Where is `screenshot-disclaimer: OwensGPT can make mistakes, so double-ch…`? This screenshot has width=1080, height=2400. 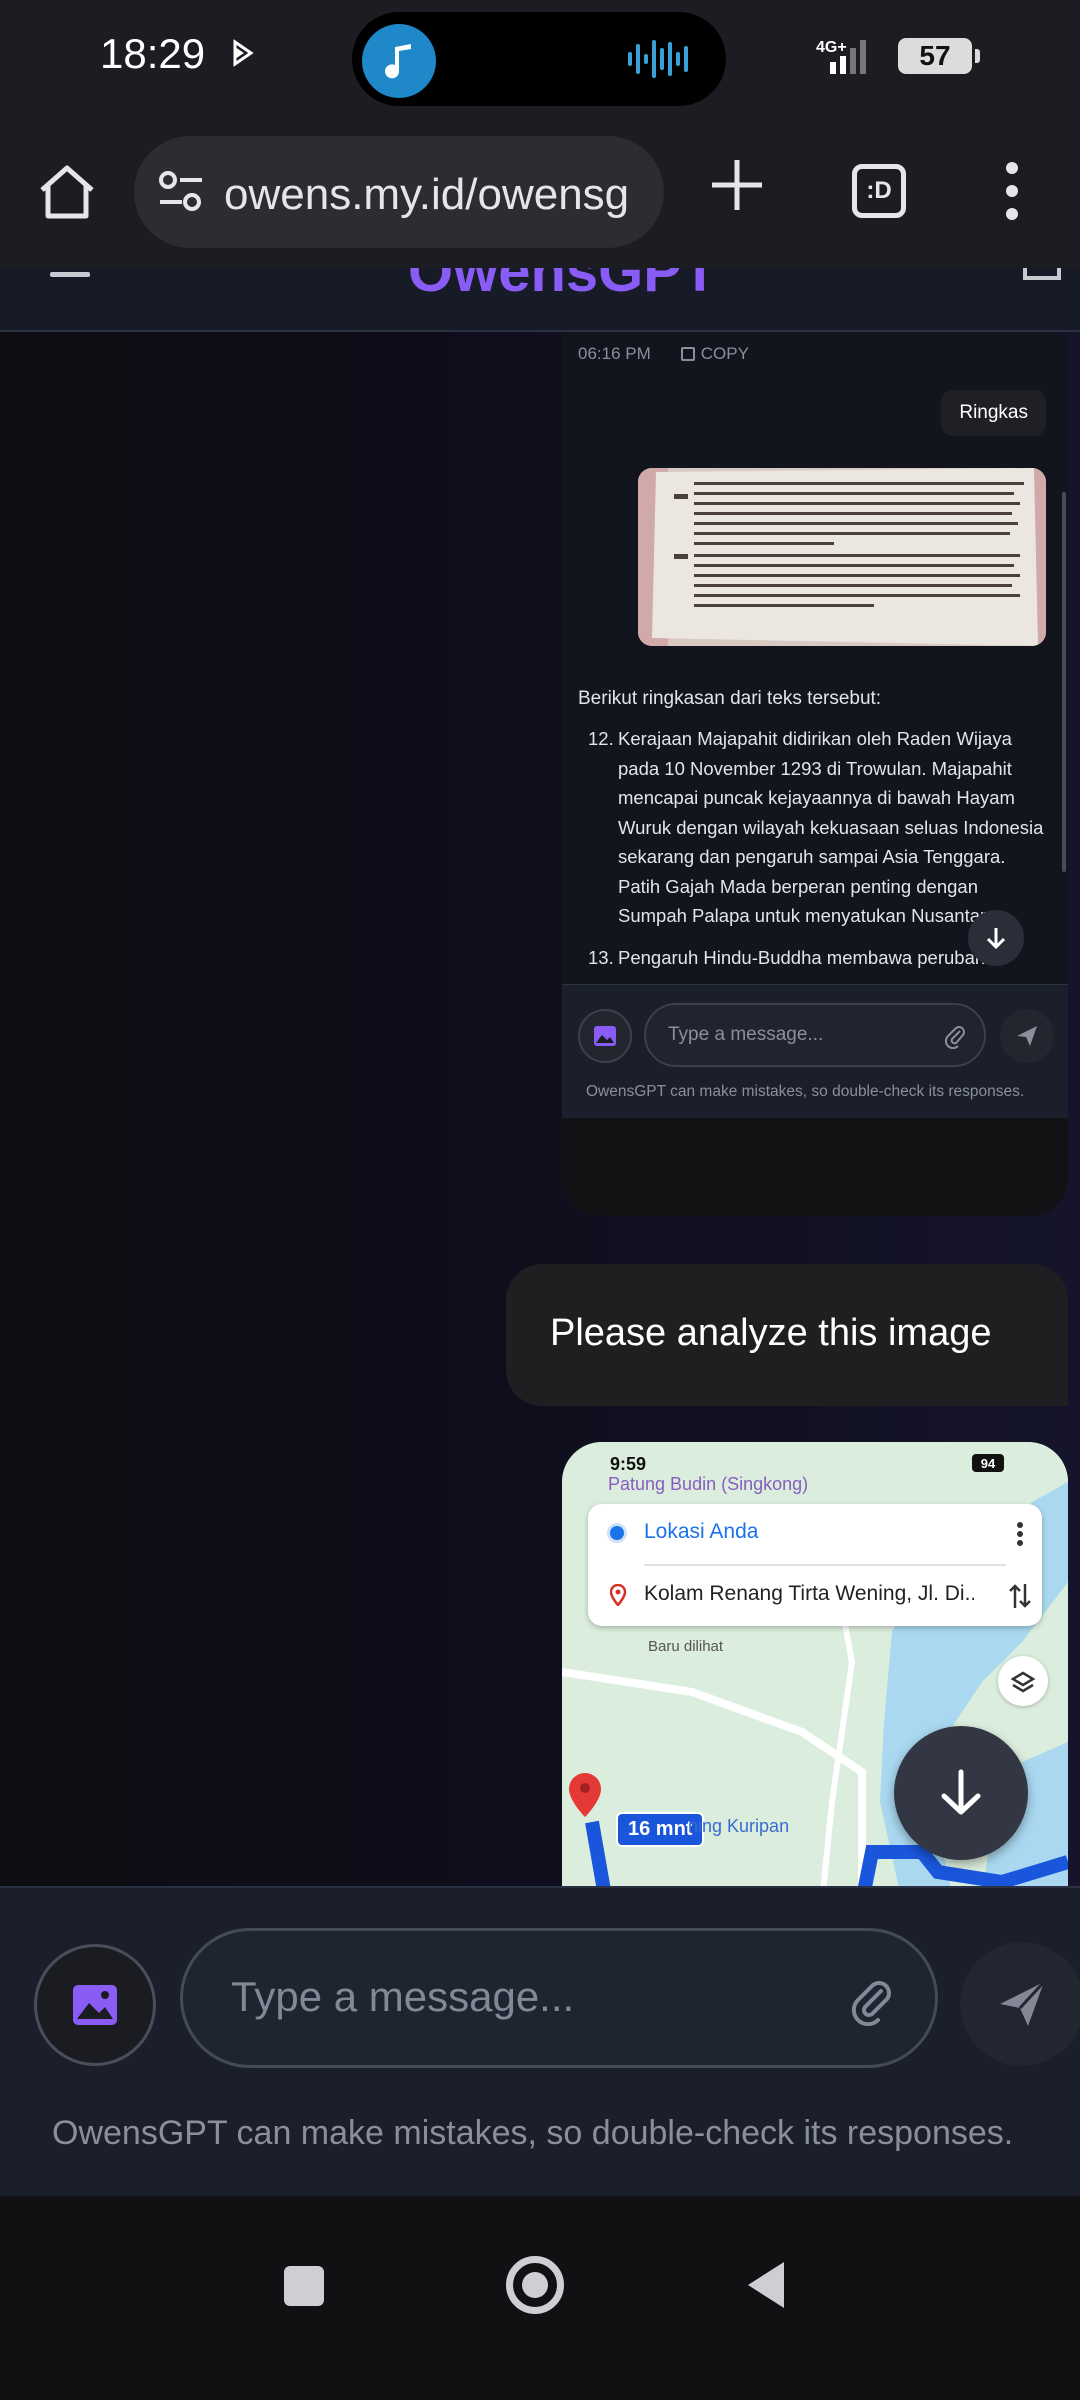
screenshot-disclaimer: OwensGPT can make mistakes, so double-ch… is located at coordinates (805, 1091).